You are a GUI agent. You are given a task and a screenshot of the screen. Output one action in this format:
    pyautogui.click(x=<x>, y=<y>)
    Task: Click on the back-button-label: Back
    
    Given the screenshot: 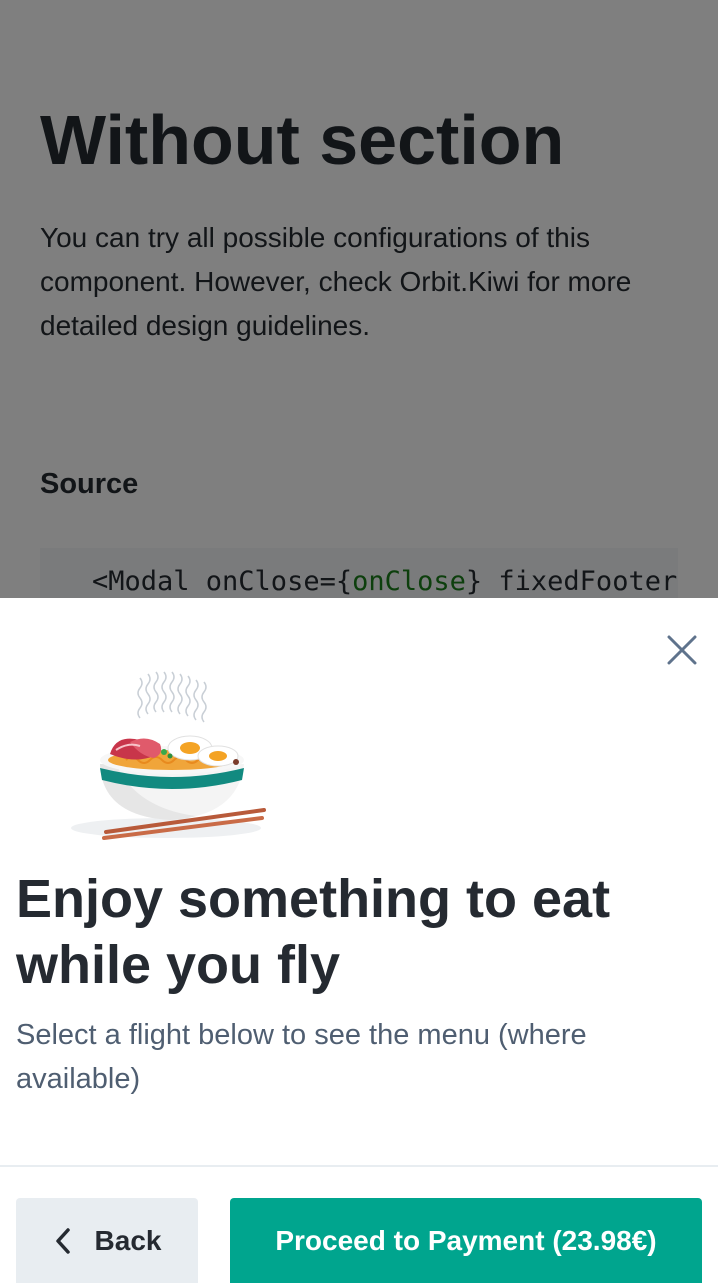 What is the action you would take?
    pyautogui.click(x=128, y=1240)
    